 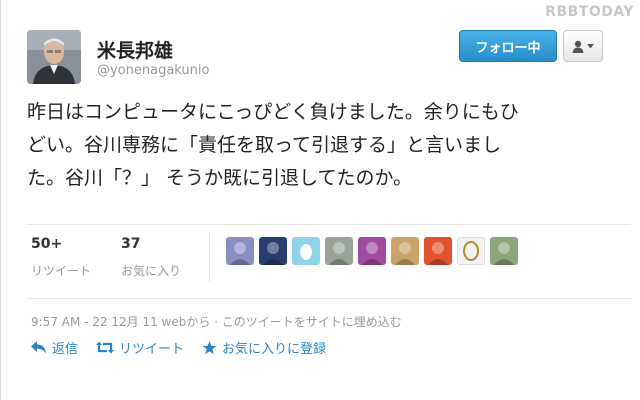 I want to click on retweet-button: リツイート, so click(x=140, y=347).